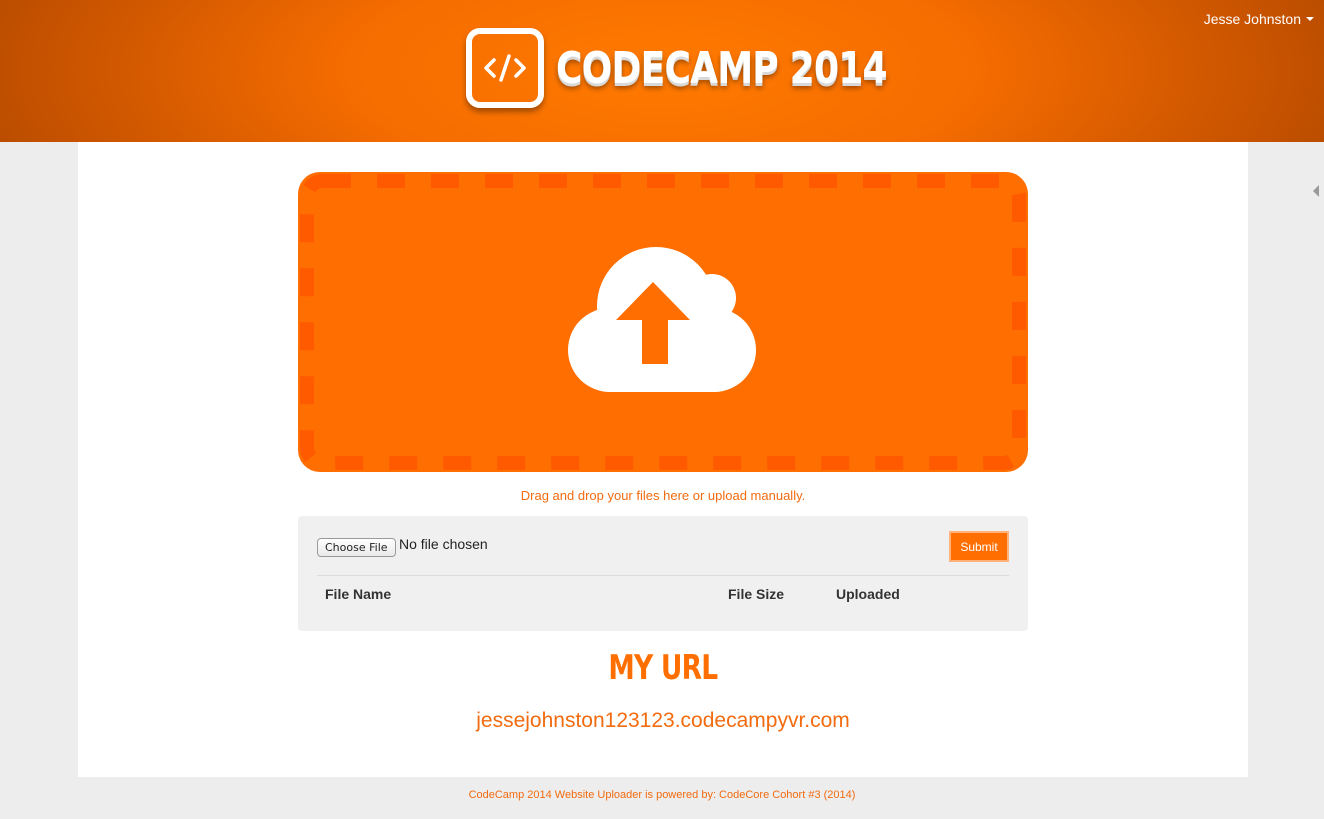 The width and height of the screenshot is (1324, 819). What do you see at coordinates (979, 546) in the screenshot?
I see `submit-button: Submit` at bounding box center [979, 546].